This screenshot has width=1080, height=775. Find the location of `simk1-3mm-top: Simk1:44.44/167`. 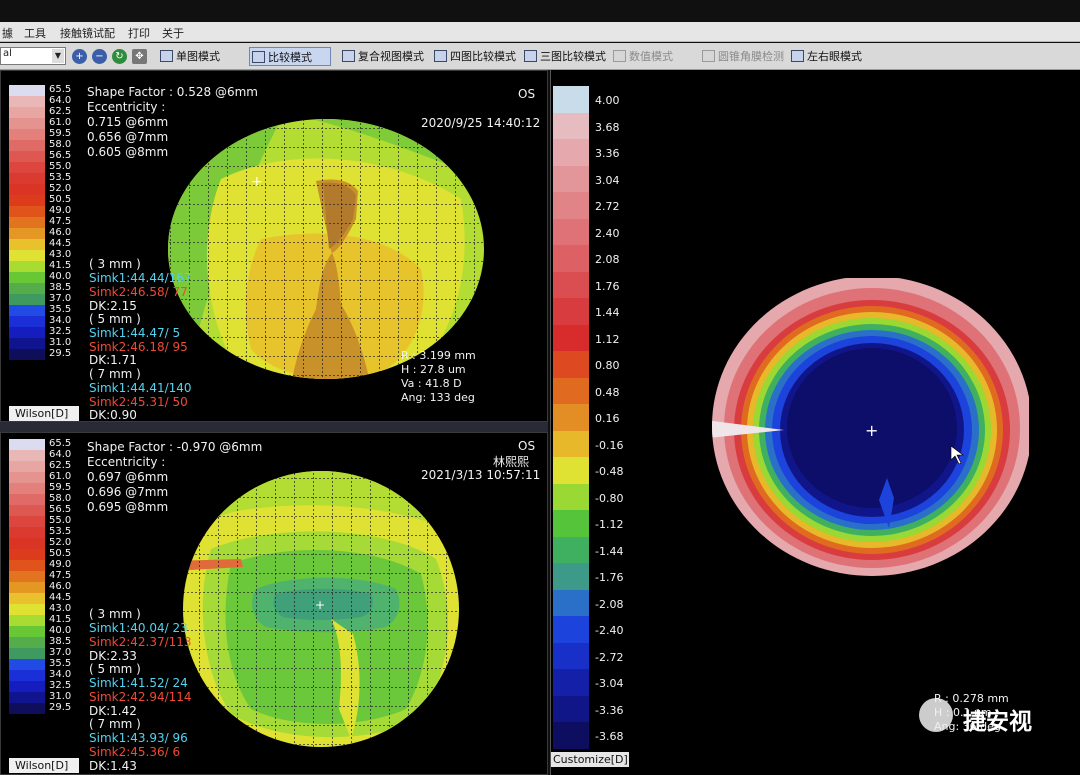

simk1-3mm-top: Simk1:44.44/167 is located at coordinates (140, 278).